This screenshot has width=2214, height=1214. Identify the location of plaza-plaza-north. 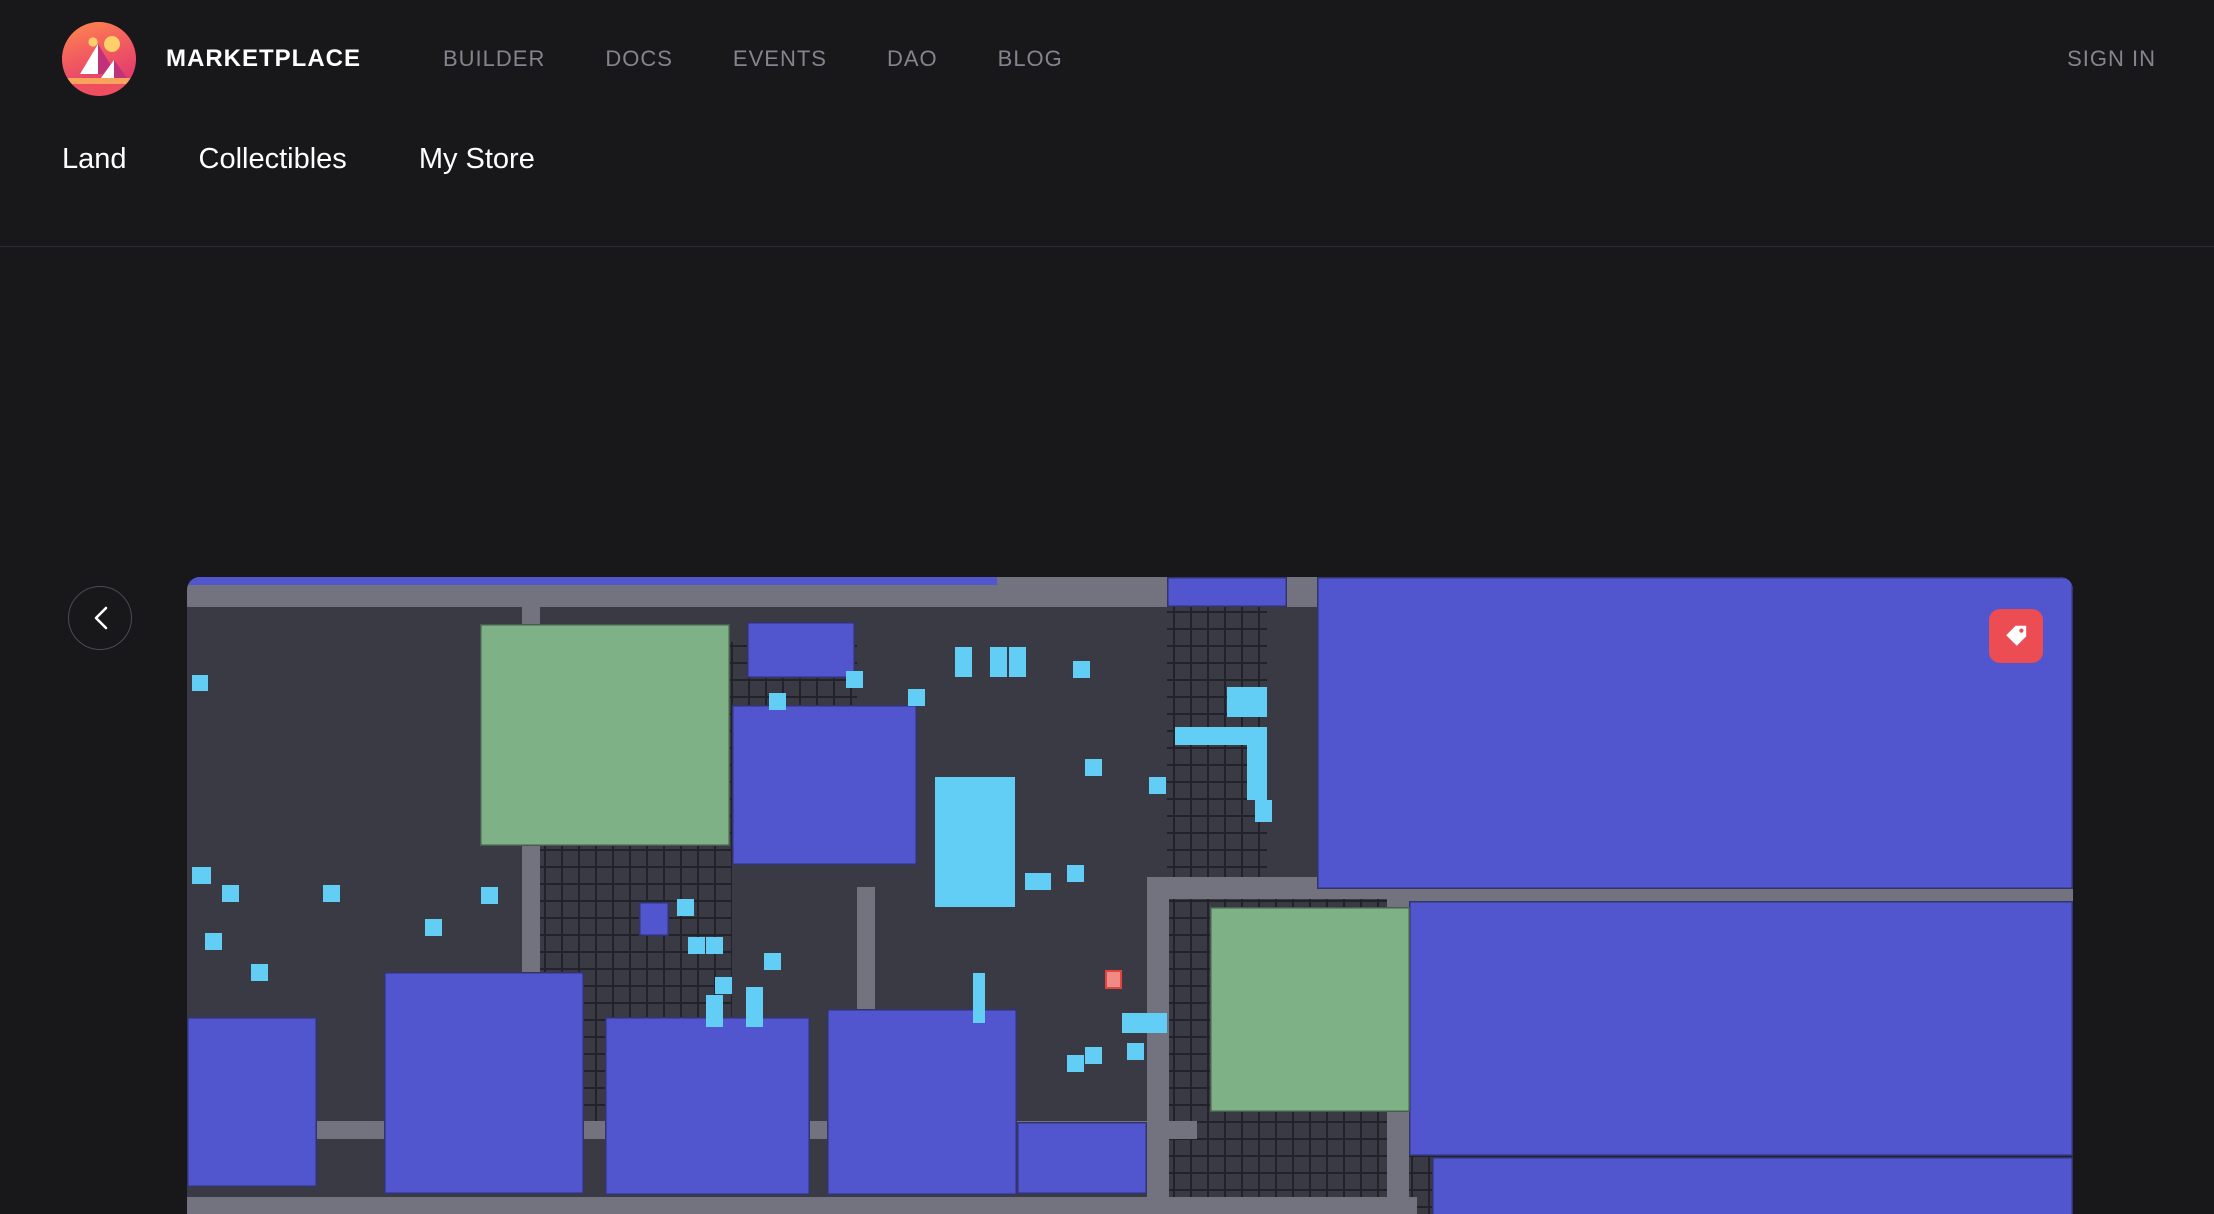
(605, 735).